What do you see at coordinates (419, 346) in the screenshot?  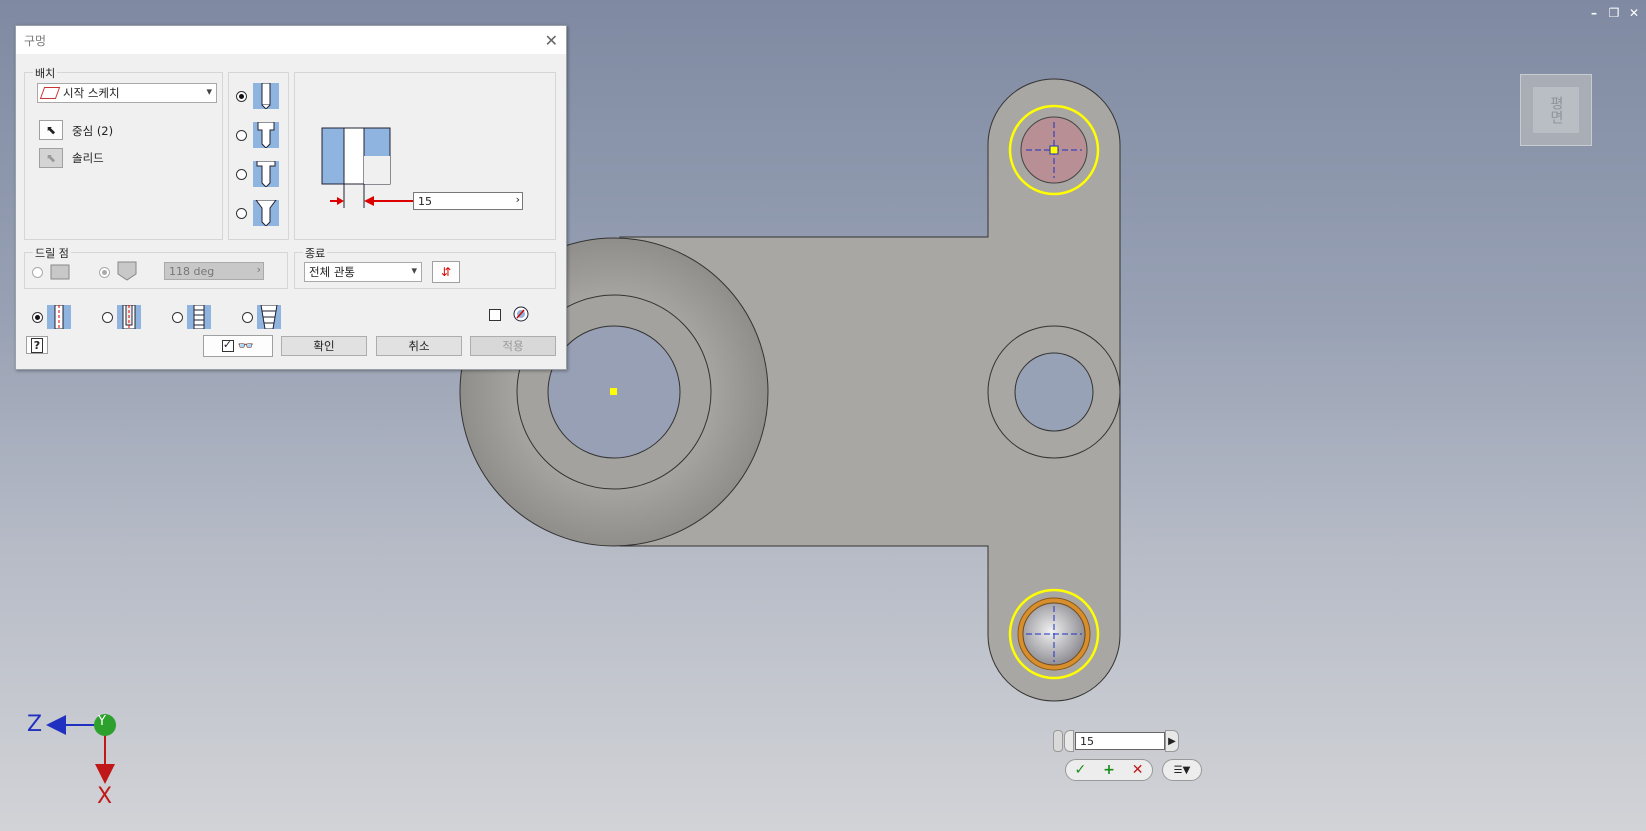 I see `cancel-button: 취소` at bounding box center [419, 346].